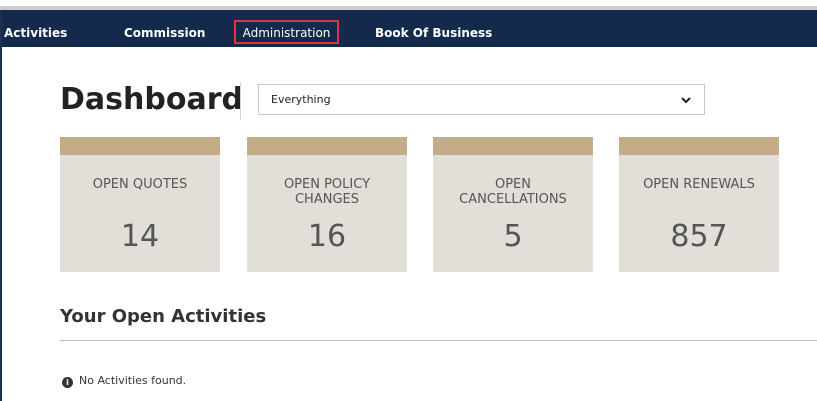 The image size is (817, 401). I want to click on card-label: OPEN QUOTES, so click(140, 184).